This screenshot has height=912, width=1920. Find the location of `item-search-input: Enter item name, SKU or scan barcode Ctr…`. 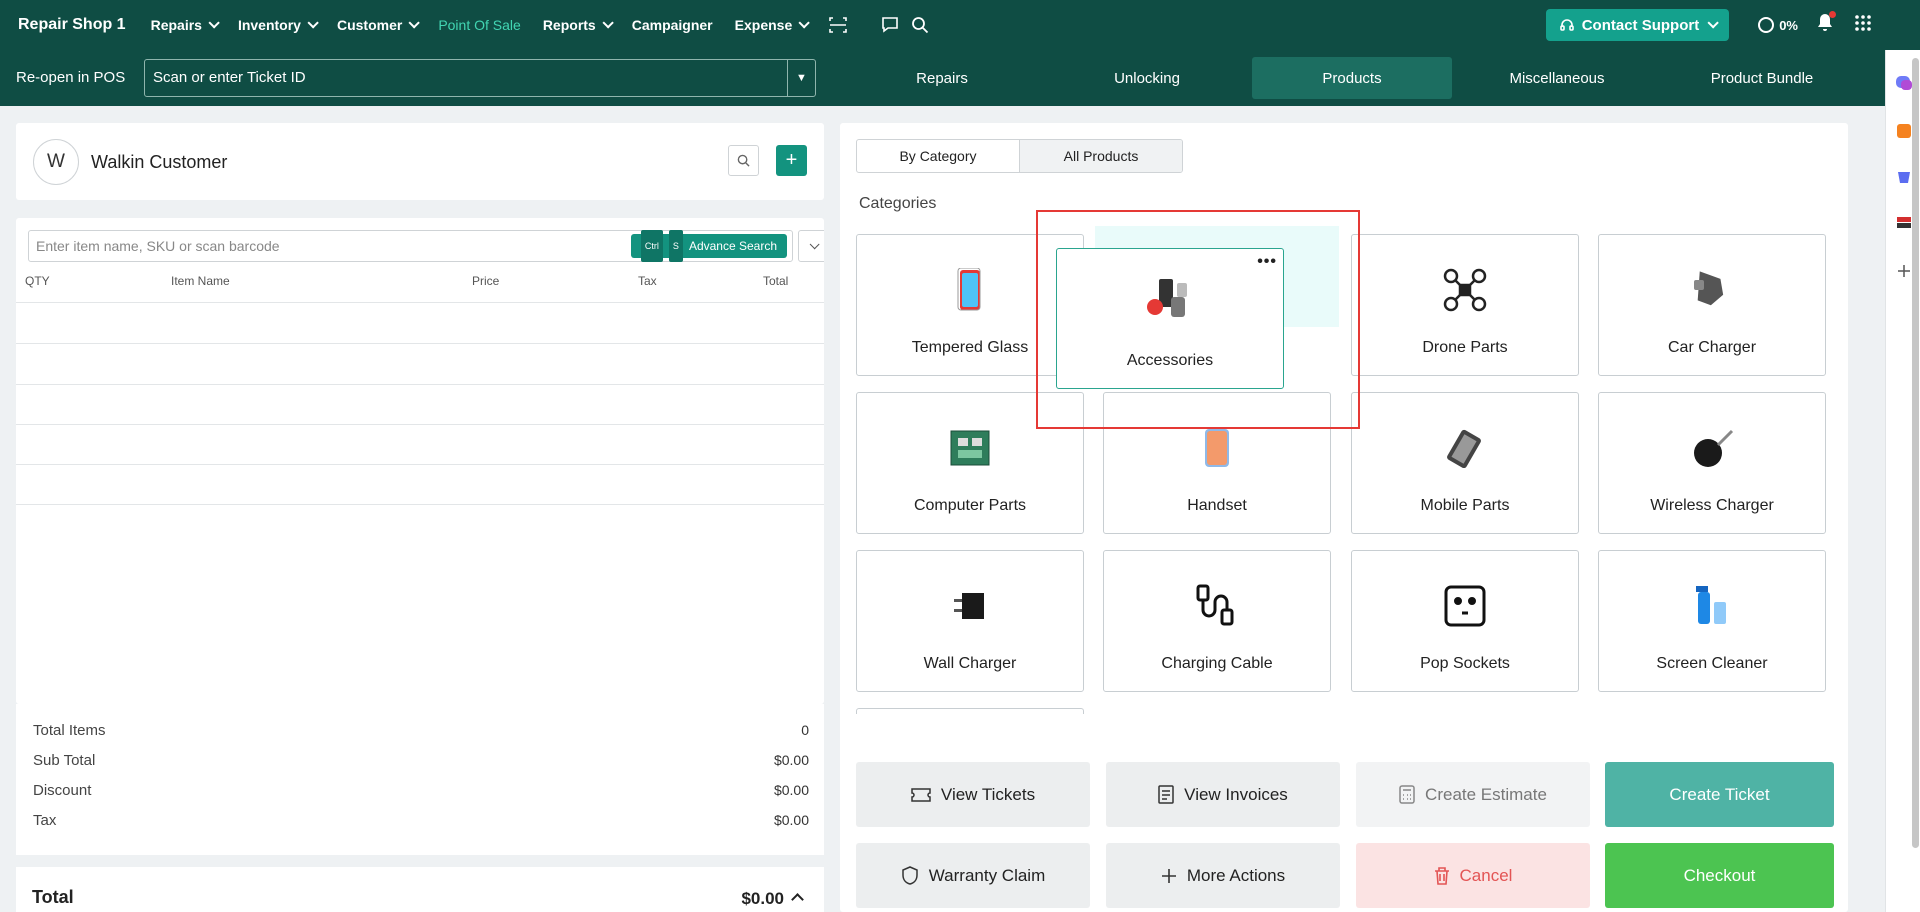

item-search-input: Enter item name, SKU or scan barcode Ctr… is located at coordinates (410, 246).